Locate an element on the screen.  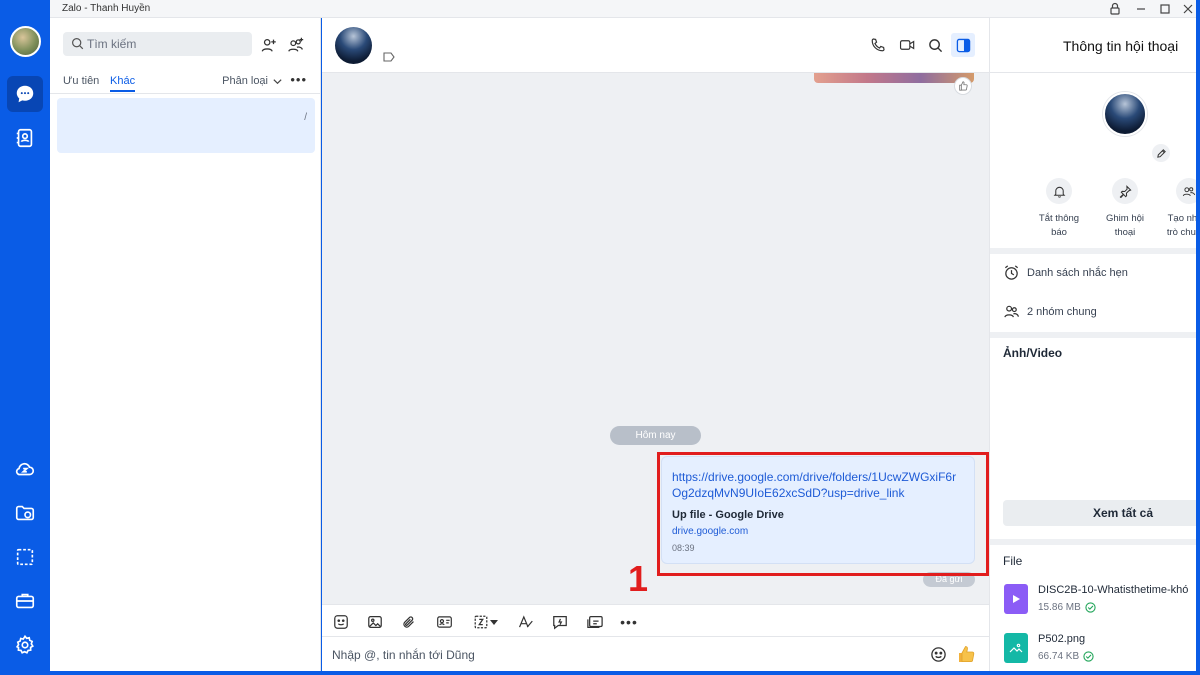
folder-sync-icon is located at coordinates (25, 513).